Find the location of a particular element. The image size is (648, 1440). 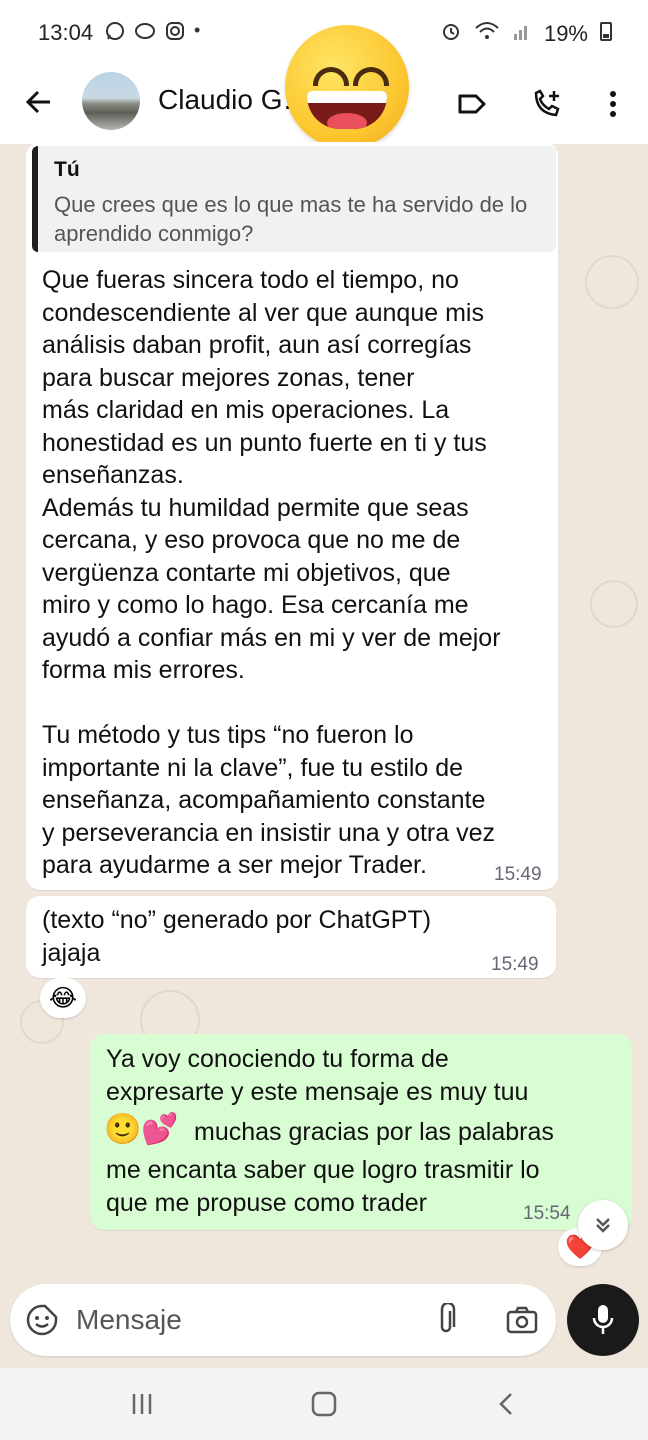

attach-button is located at coordinates (446, 1320).